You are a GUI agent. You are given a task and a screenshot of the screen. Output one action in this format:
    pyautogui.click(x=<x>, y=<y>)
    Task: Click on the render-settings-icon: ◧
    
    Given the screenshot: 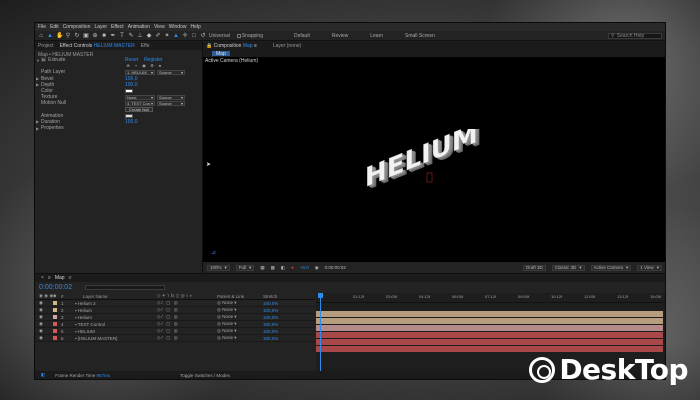 What is the action you would take?
    pyautogui.click(x=43, y=375)
    